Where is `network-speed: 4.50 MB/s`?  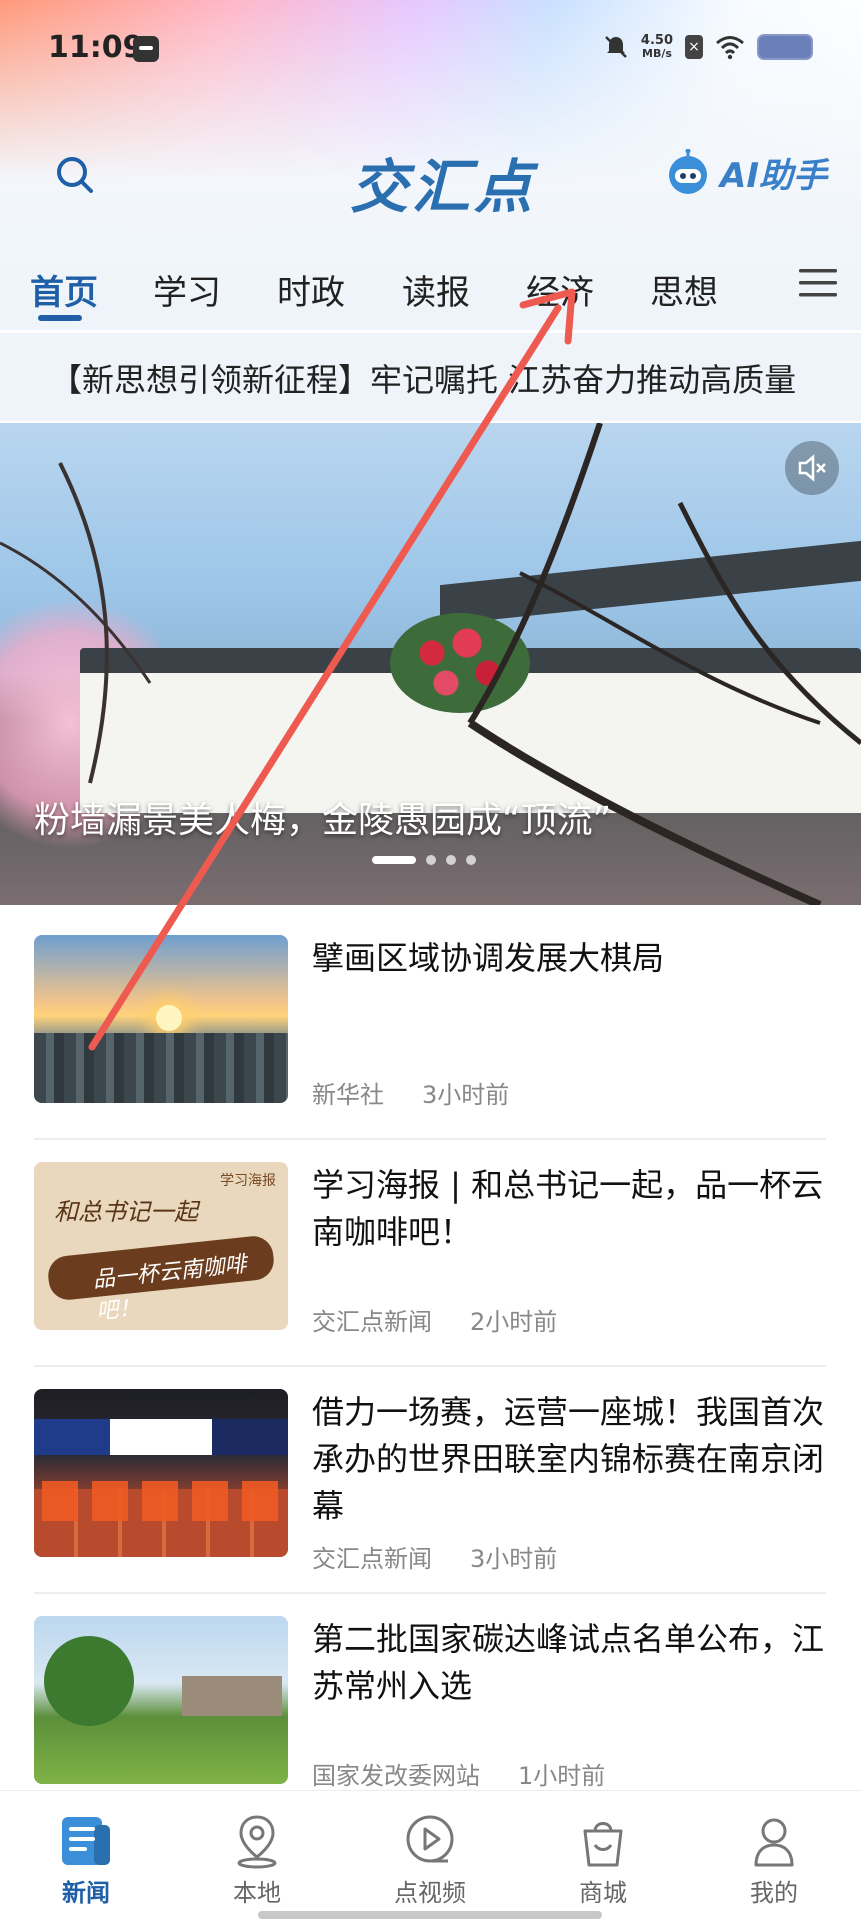 network-speed: 4.50 MB/s is located at coordinates (657, 47).